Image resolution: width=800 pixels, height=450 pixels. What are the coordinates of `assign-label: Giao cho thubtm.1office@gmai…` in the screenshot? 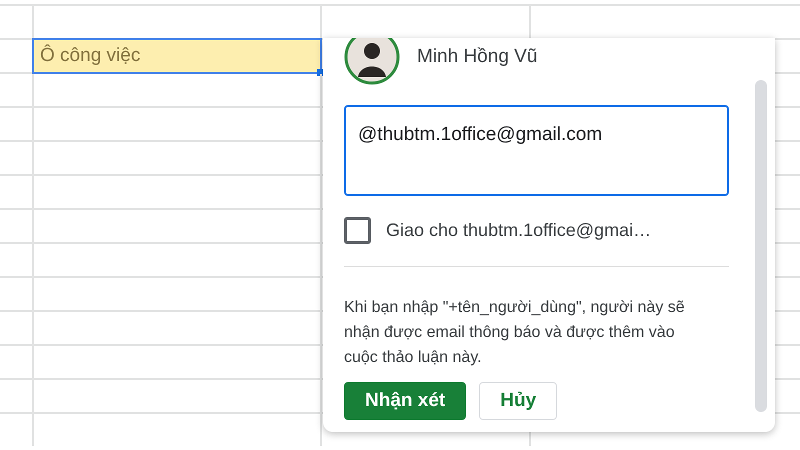 It's located at (519, 230).